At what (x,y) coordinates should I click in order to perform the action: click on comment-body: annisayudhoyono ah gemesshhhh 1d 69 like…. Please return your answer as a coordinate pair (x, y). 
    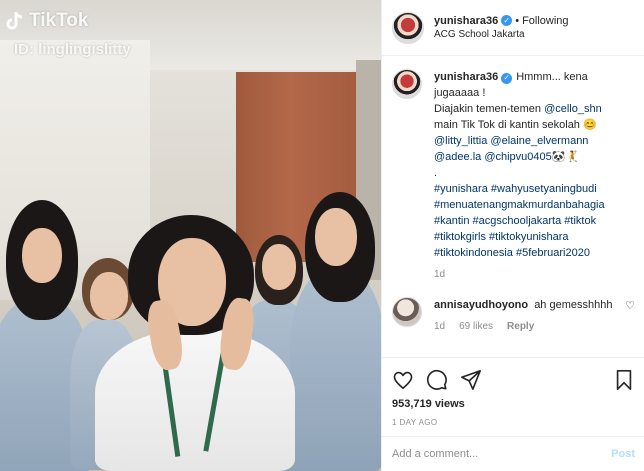
    Looking at the image, I should click on (529, 316).